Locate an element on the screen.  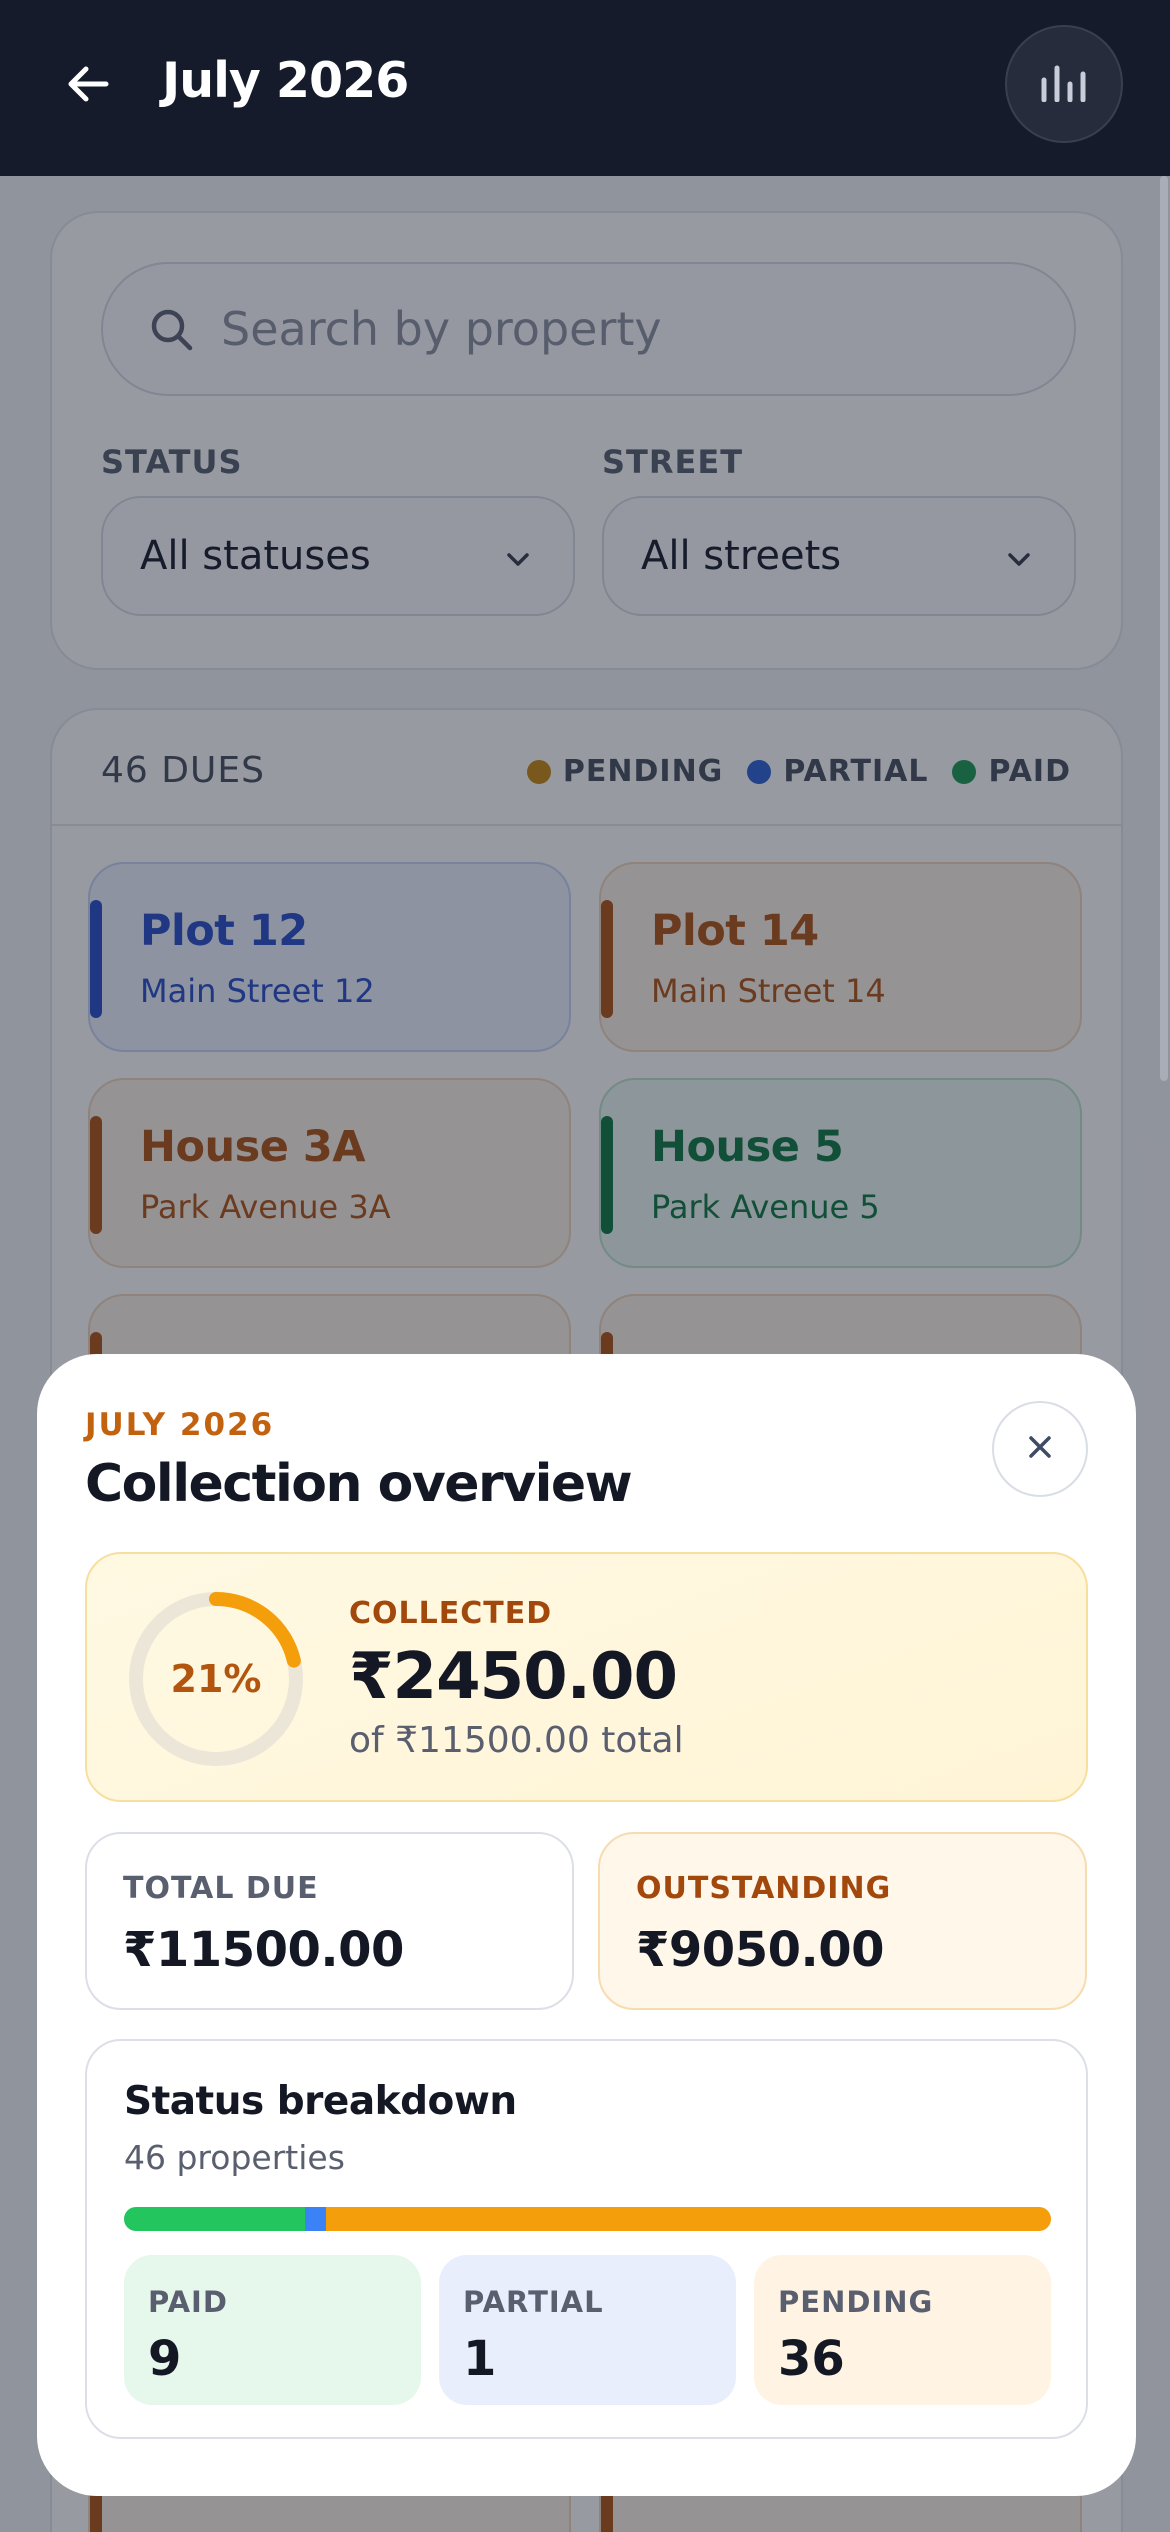
sheet-title: Collection overview is located at coordinates (359, 1484).